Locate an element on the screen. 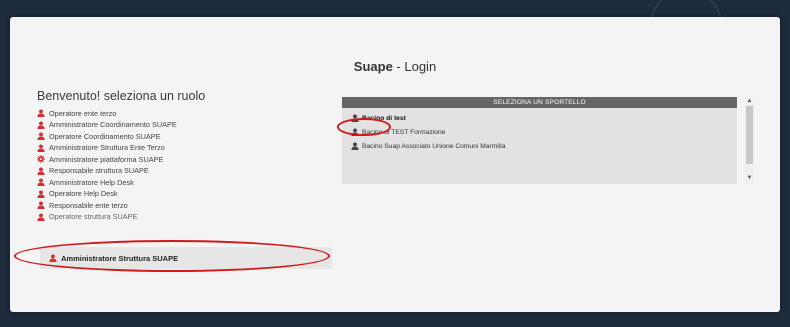 The width and height of the screenshot is (790, 327). role-item: Operatore Coordinamento SUAPE is located at coordinates (197, 136).